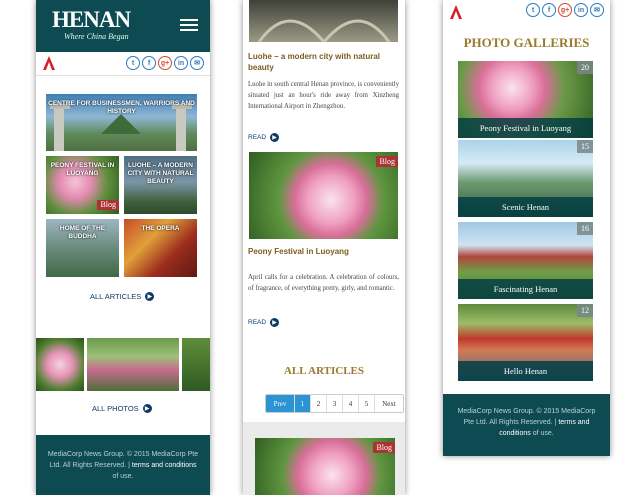 Image resolution: width=640 pixels, height=495 pixels. What do you see at coordinates (82, 169) in the screenshot?
I see `tile-label: Peony Festival in Luoyang` at bounding box center [82, 169].